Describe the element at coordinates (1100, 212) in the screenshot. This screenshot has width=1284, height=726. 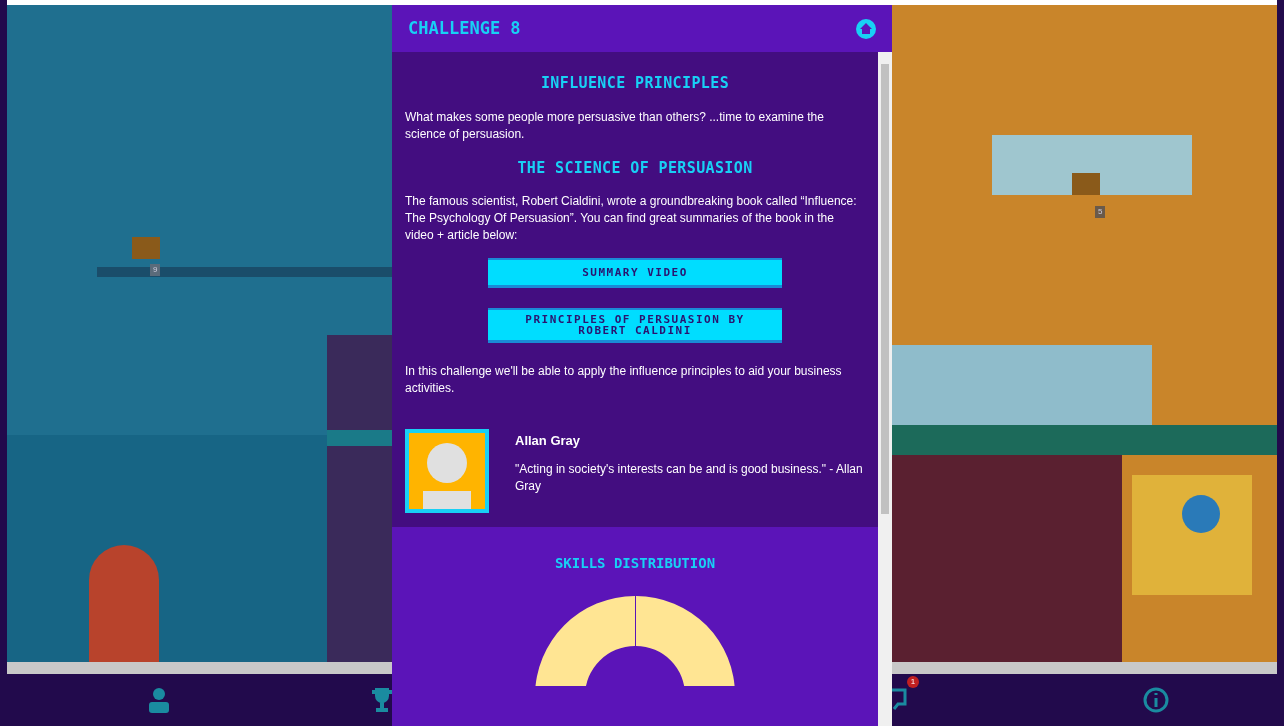
I see `map-marker-label: 5` at that location.